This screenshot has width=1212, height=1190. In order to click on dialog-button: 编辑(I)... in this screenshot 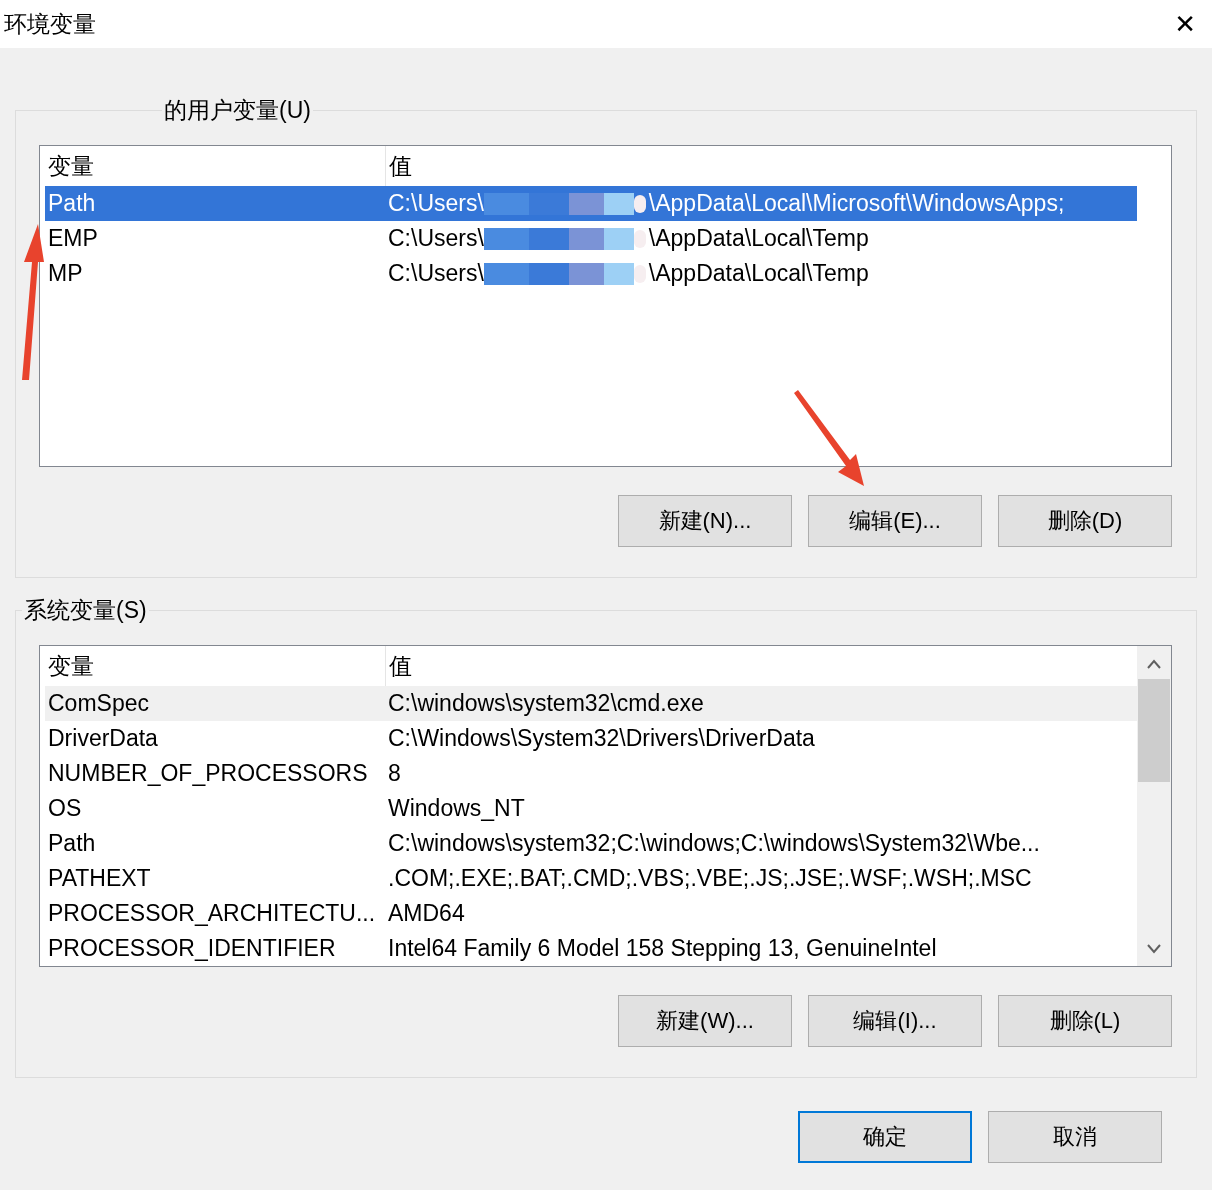, I will do `click(895, 1021)`.